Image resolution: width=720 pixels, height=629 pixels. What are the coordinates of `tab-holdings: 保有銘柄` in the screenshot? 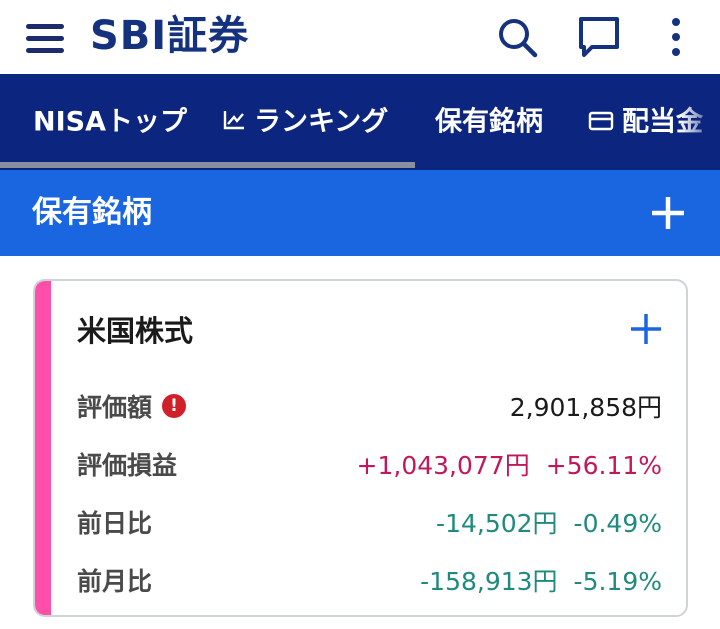 It's located at (489, 122).